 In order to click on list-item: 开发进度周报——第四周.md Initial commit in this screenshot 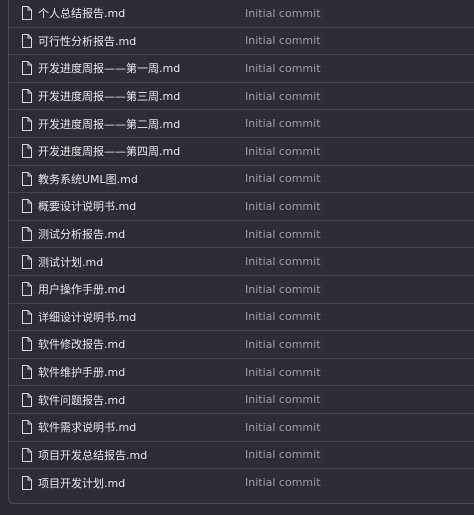, I will do `click(241, 152)`.